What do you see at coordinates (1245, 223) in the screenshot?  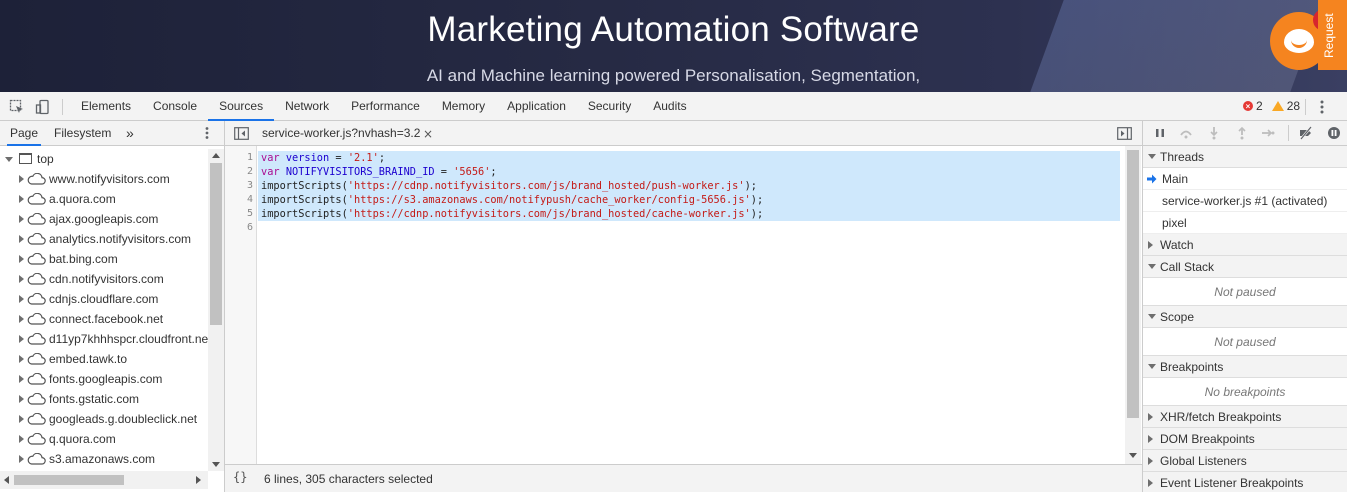 I see `thread-item: pixel` at bounding box center [1245, 223].